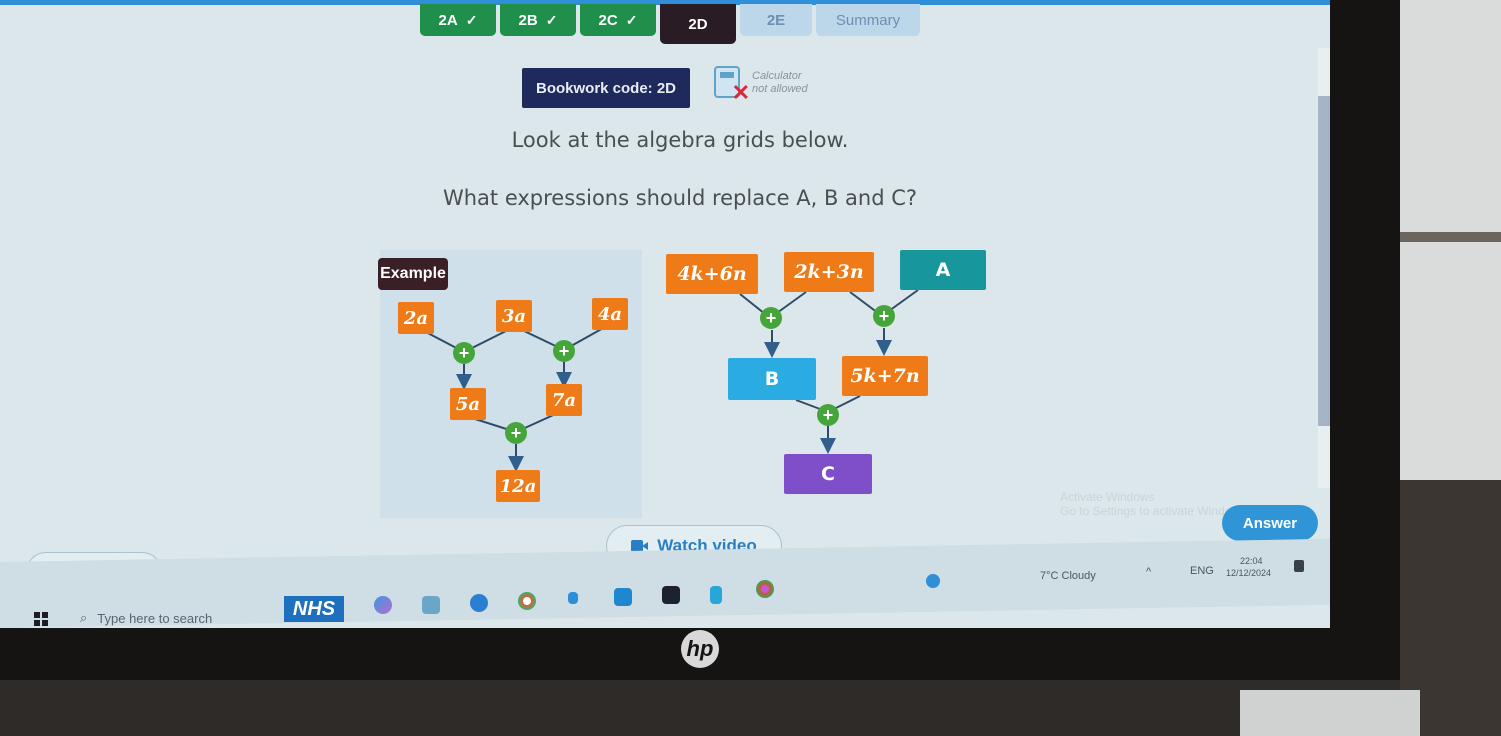 The height and width of the screenshot is (736, 1501). I want to click on example-node-top-1: 2a, so click(416, 318).